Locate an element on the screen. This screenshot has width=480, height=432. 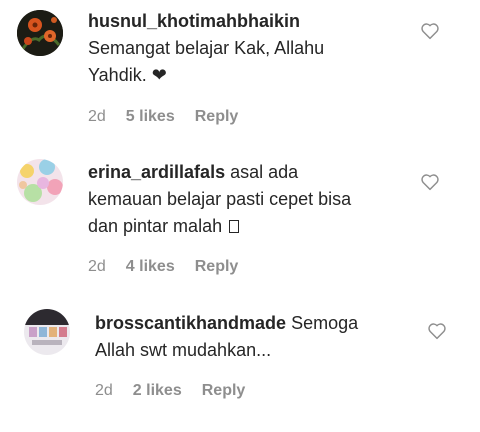
handmade-avatar-image is located at coordinates (47, 332).